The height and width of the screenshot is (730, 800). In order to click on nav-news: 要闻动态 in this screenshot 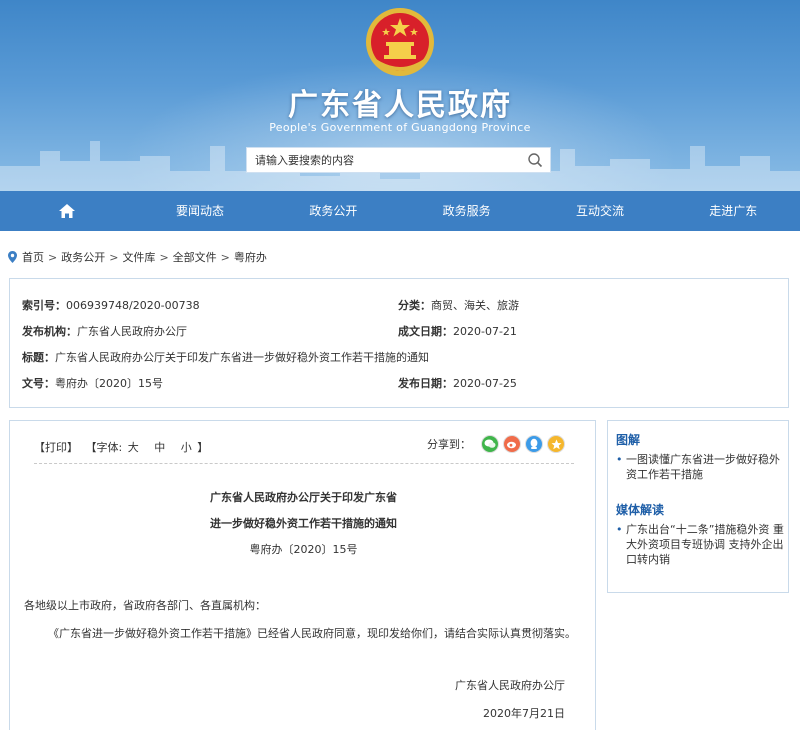, I will do `click(199, 211)`.